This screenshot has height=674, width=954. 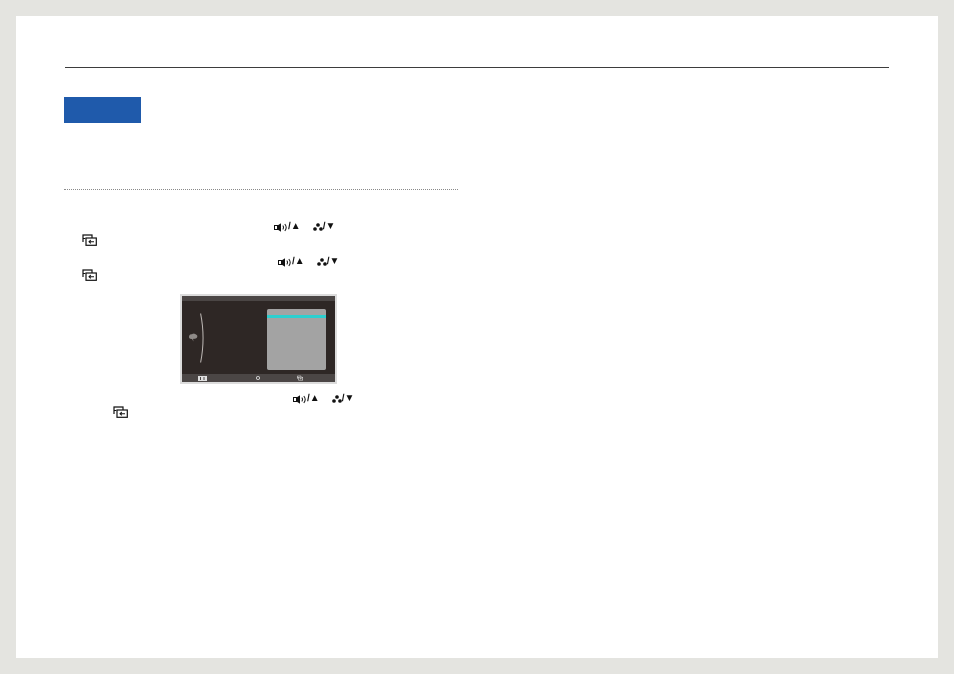 I want to click on circle-icon, so click(x=258, y=378).